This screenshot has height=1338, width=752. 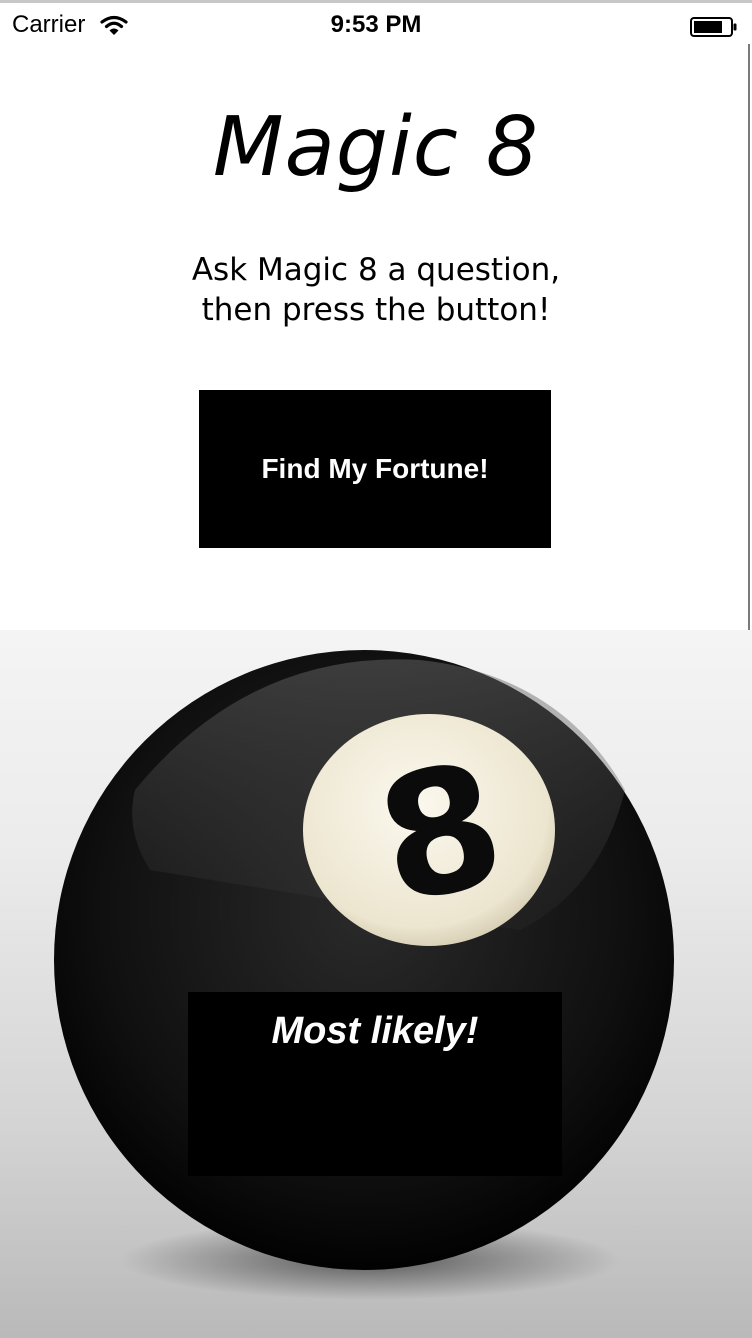 What do you see at coordinates (375, 469) in the screenshot?
I see `find-my-fortune-button: Find My Fortune!` at bounding box center [375, 469].